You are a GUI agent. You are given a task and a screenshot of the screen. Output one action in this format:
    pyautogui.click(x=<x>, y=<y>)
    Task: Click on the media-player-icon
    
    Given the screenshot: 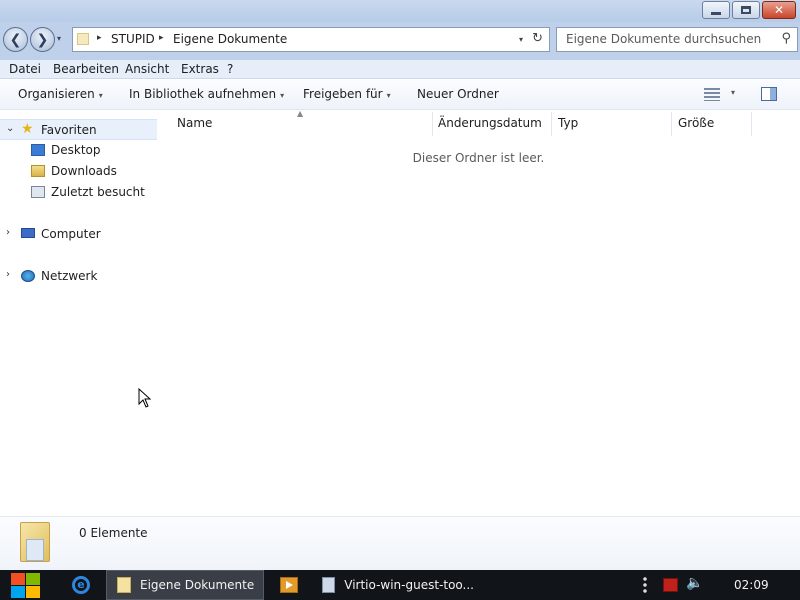 What is the action you would take?
    pyautogui.click(x=289, y=585)
    